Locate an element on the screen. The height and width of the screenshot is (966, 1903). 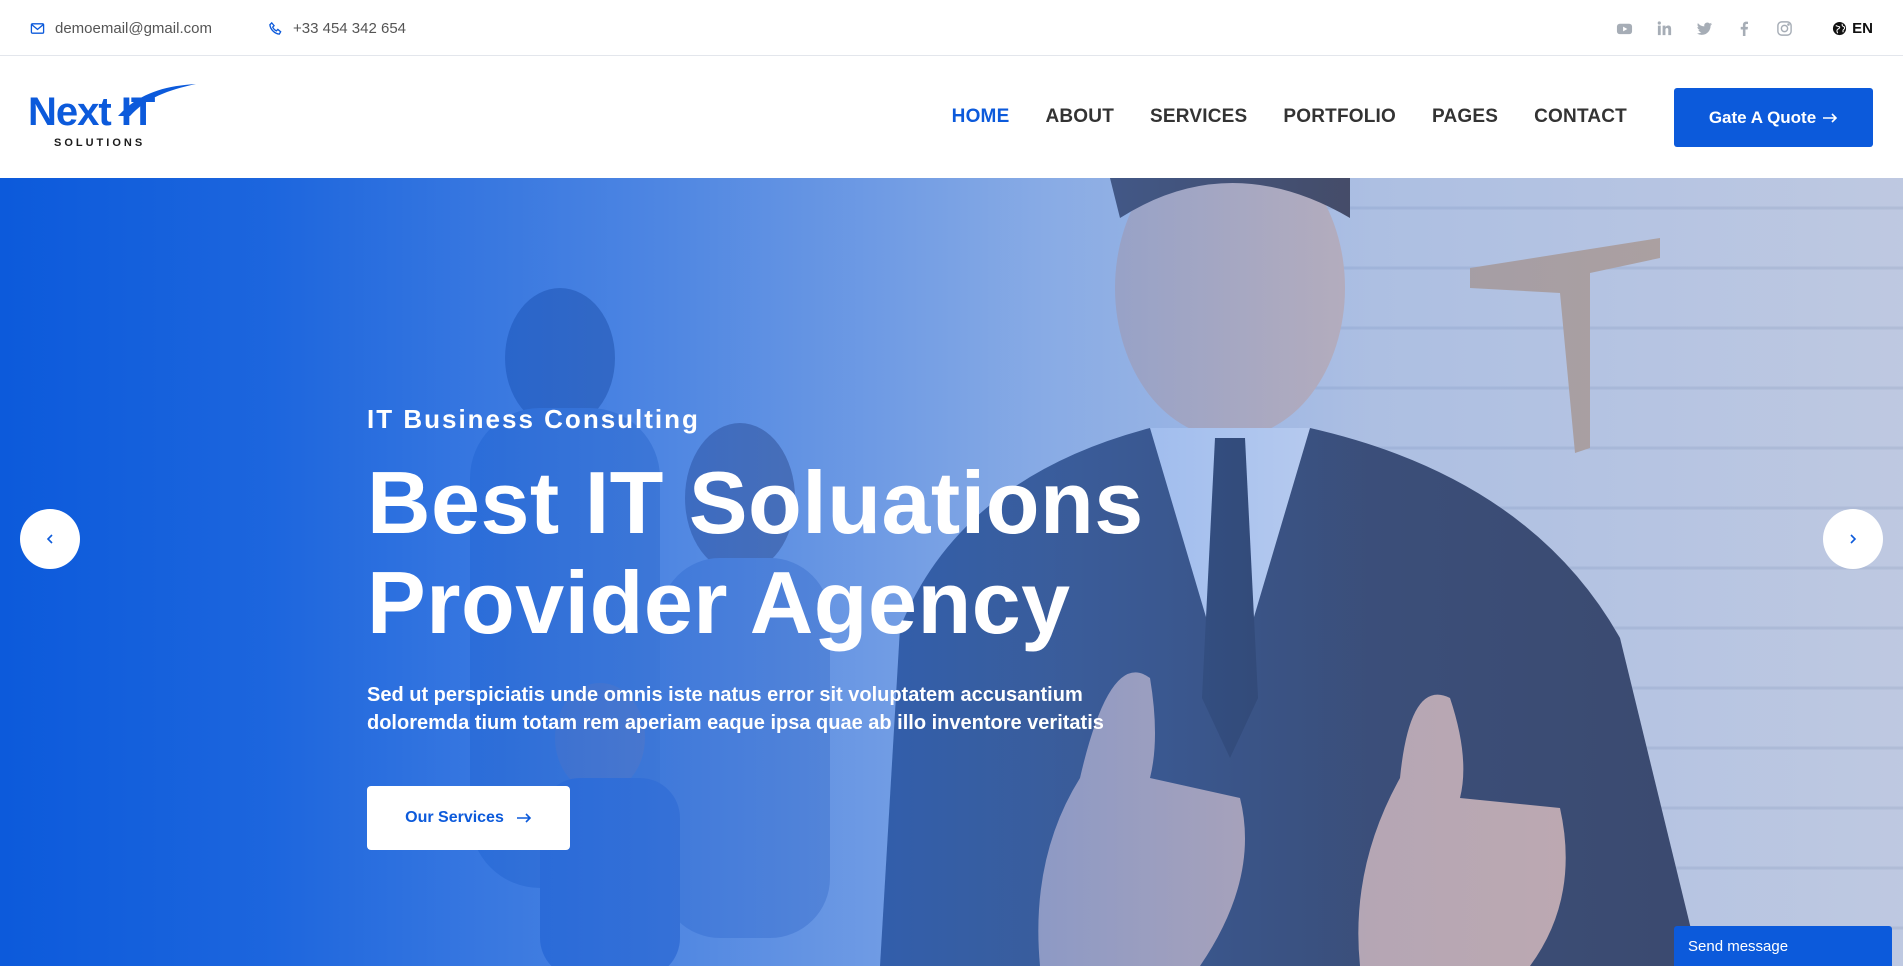
social-links is located at coordinates (1704, 28).